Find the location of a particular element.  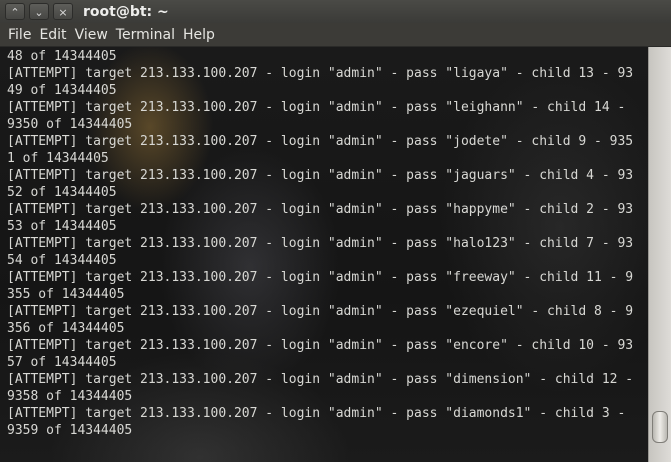

terminal-line: 48 of 14344405 is located at coordinates (62, 56).